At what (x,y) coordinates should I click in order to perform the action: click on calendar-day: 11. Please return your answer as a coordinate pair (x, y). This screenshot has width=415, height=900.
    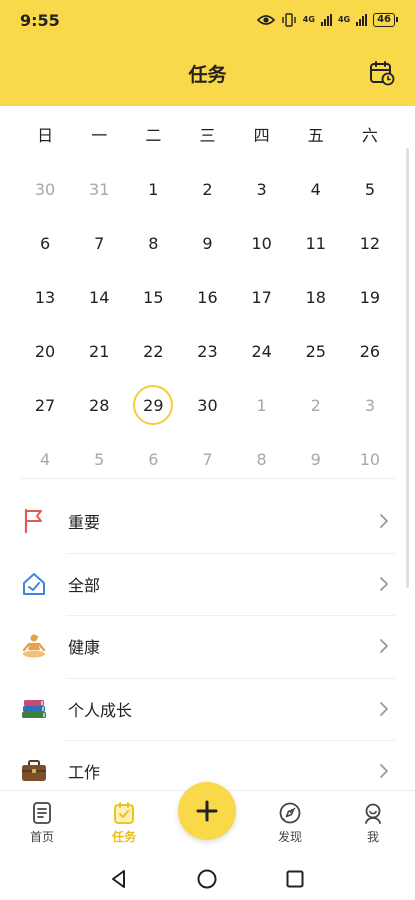
    Looking at the image, I should click on (316, 243).